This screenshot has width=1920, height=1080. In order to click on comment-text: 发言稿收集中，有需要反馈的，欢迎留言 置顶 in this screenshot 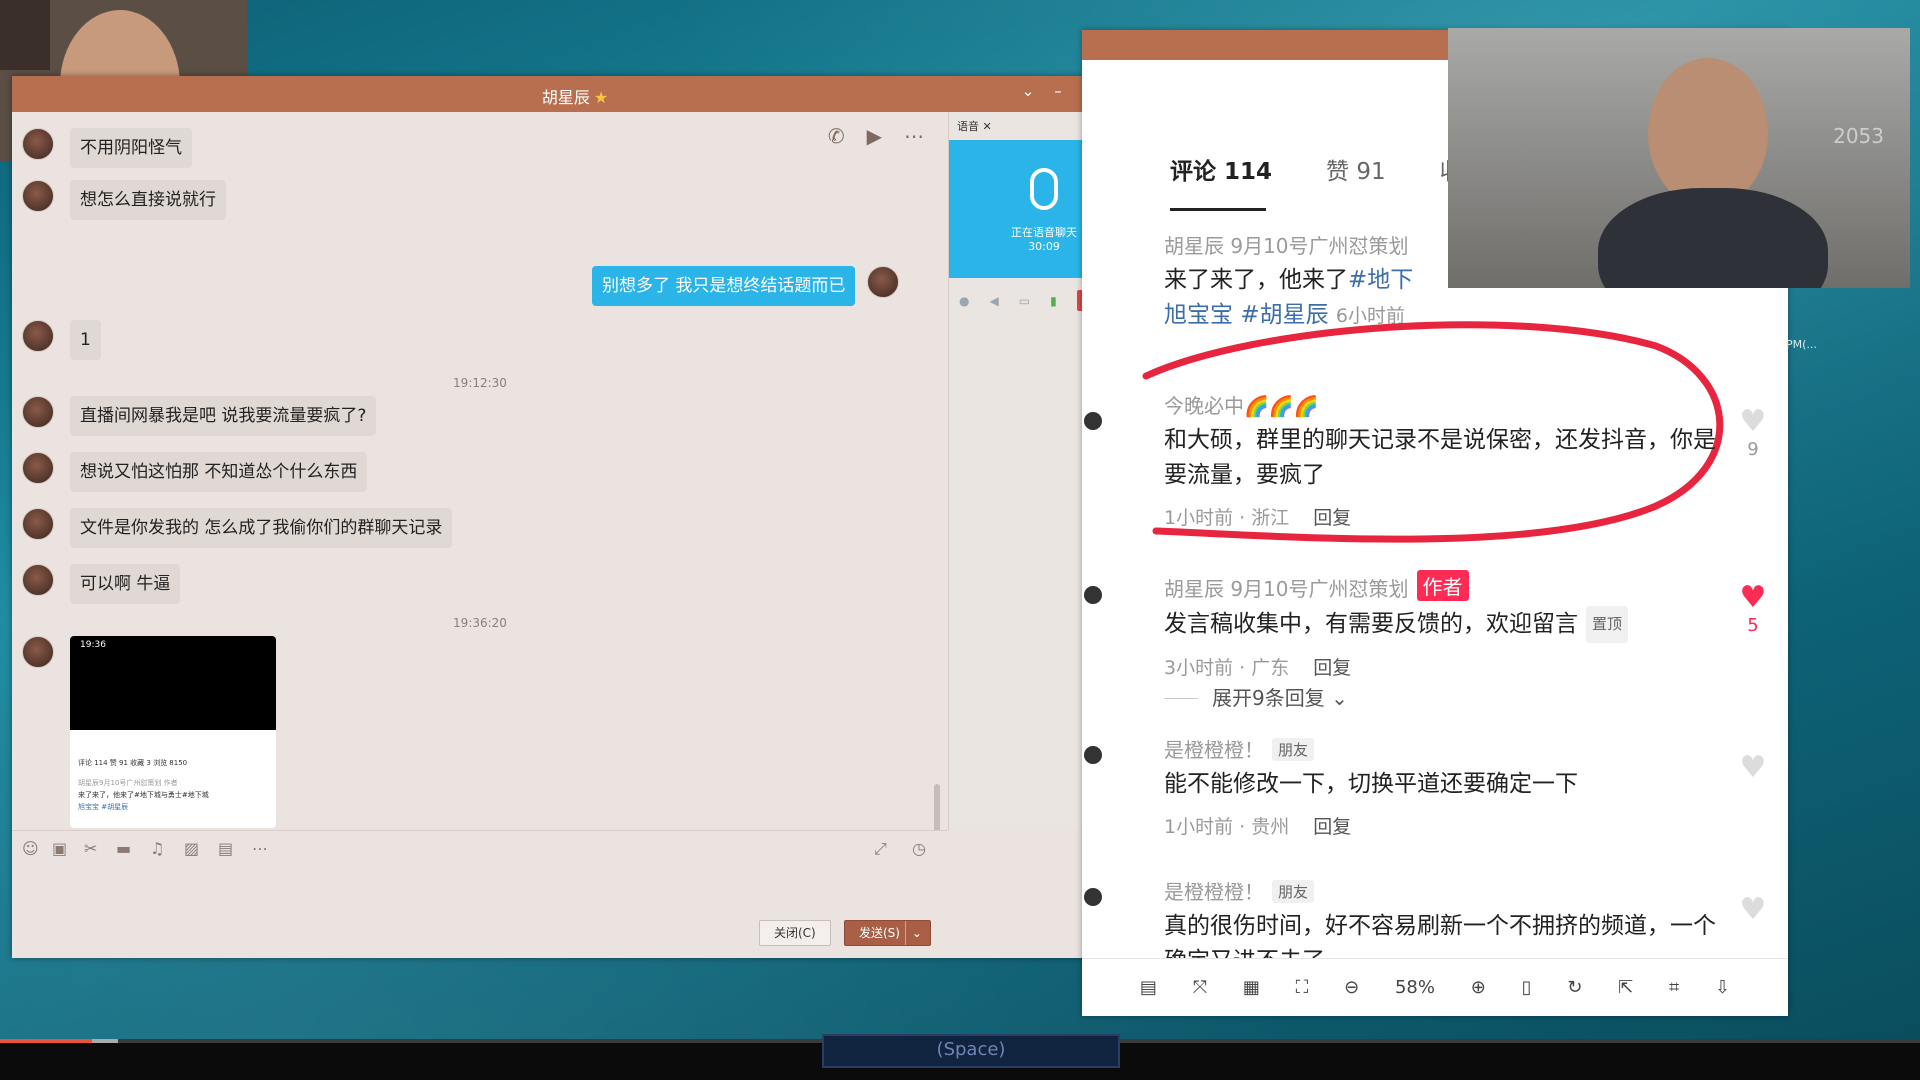, I will do `click(1444, 624)`.